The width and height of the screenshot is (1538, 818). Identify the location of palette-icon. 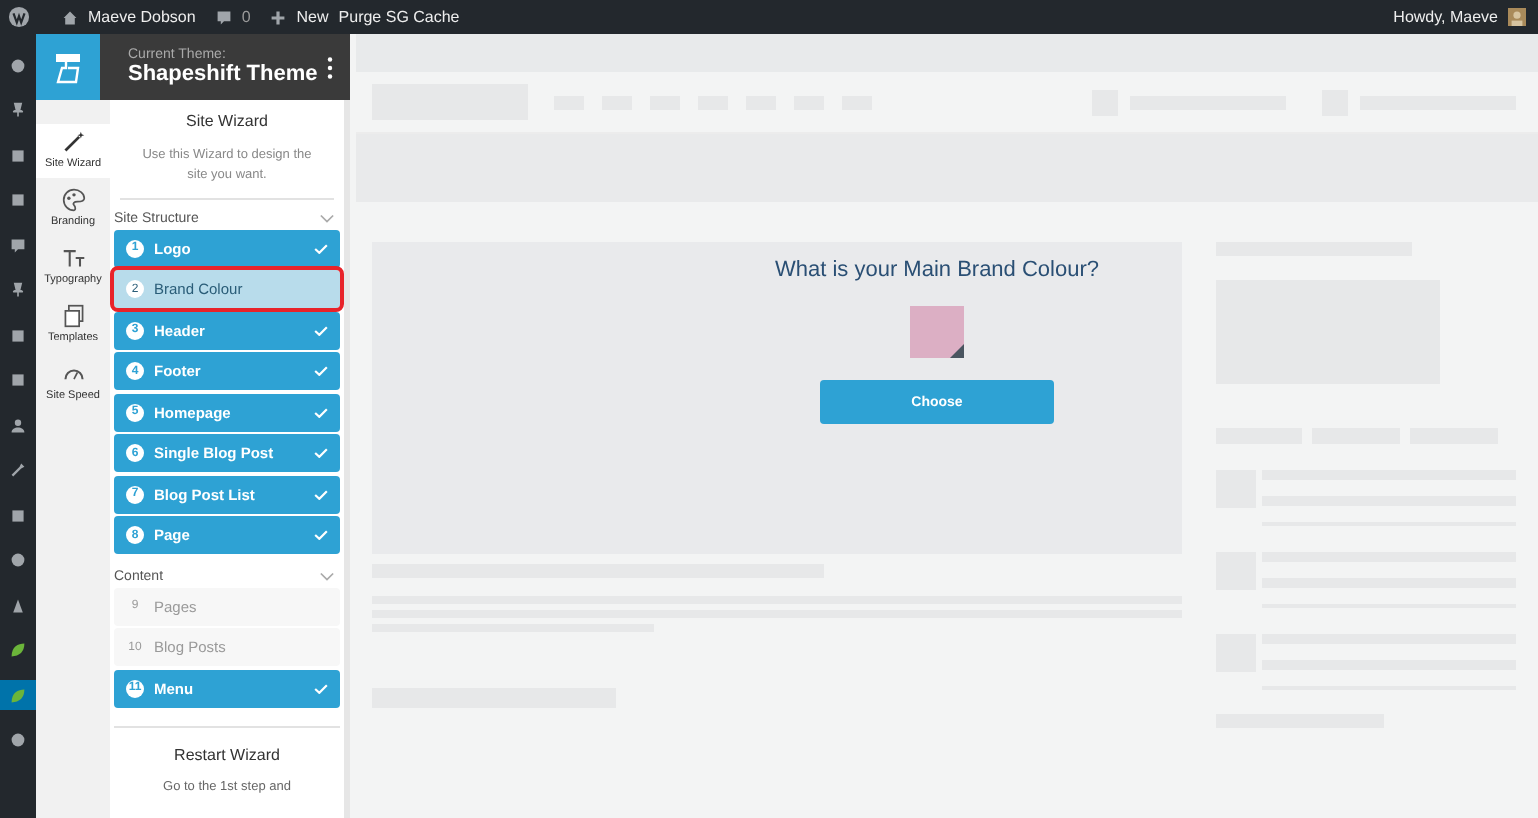
(73, 200).